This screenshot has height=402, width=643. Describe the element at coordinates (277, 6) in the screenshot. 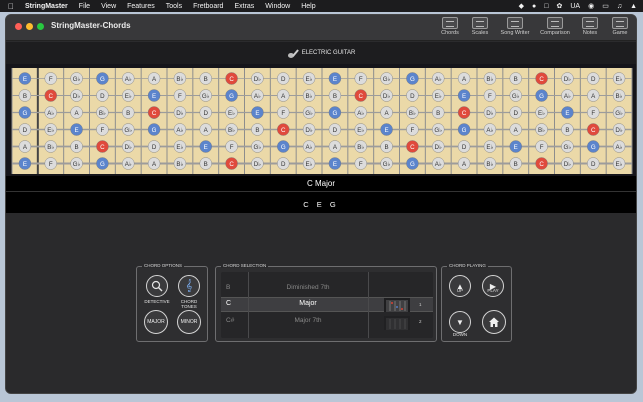

I see `menu-window: Window` at that location.